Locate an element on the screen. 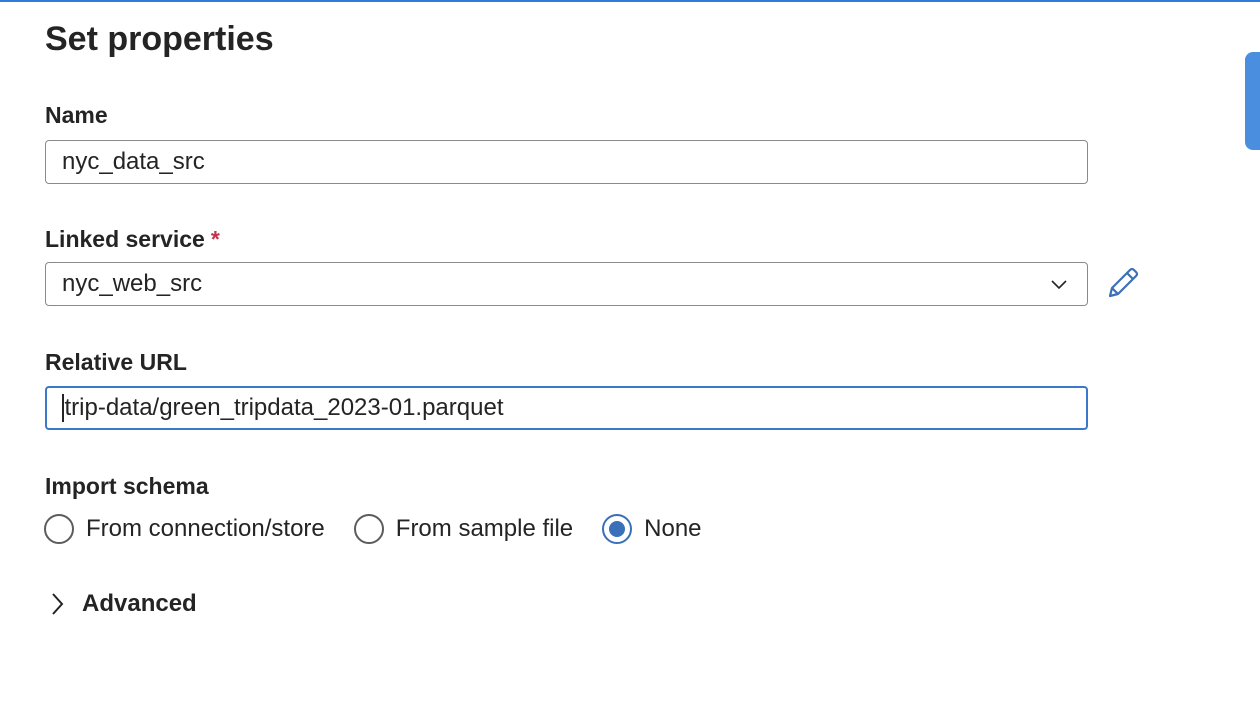 The image size is (1260, 718). radio-from-sample-file: From sample file is located at coordinates (463, 529).